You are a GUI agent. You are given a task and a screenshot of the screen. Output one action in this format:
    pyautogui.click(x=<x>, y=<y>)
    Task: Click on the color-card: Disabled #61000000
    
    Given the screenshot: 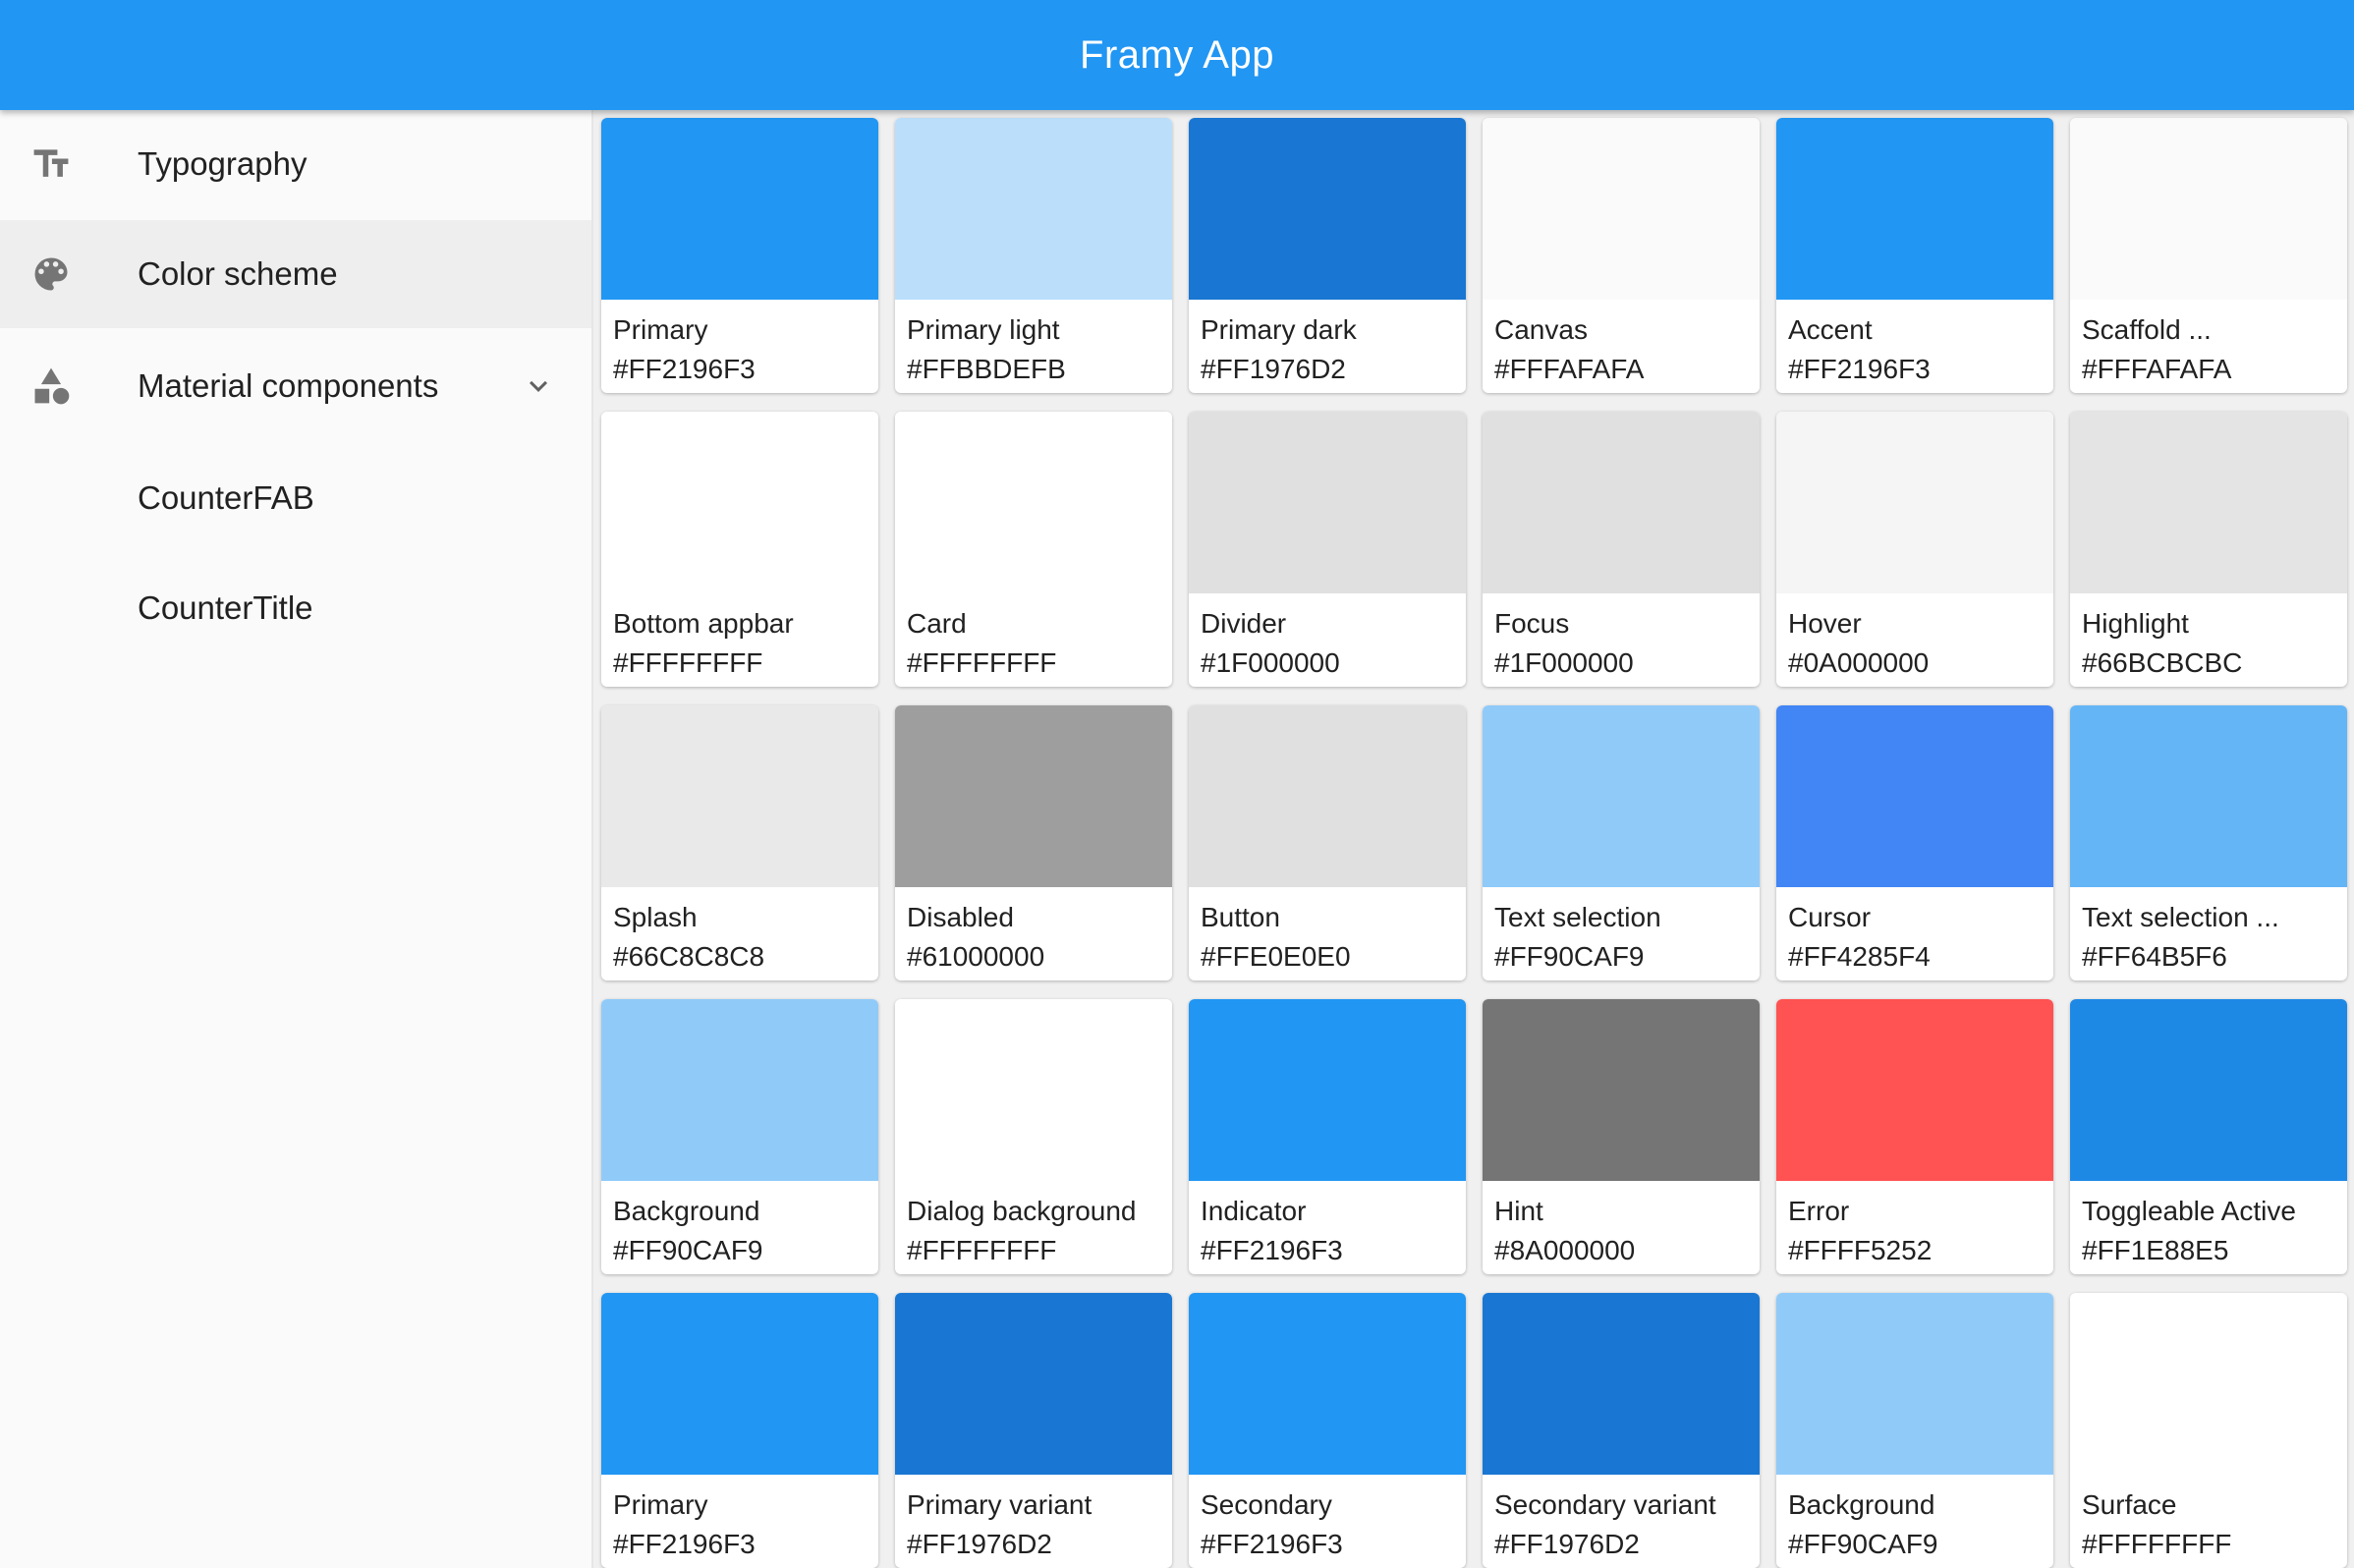 What is the action you would take?
    pyautogui.click(x=1033, y=842)
    